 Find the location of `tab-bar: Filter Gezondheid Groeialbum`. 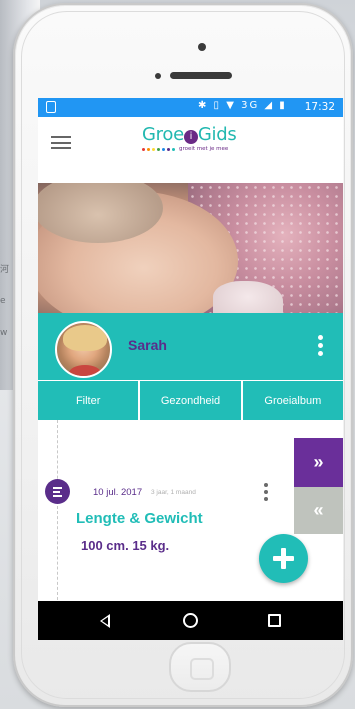

tab-bar: Filter Gezondheid Groeialbum is located at coordinates (190, 400).